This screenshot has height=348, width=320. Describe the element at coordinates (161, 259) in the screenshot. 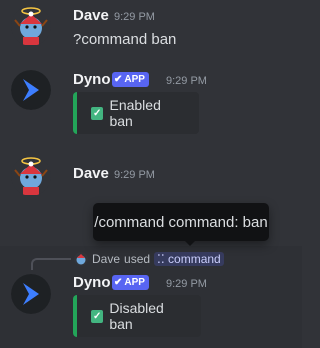

I see `slash-command-icon: ⁚⁚` at that location.